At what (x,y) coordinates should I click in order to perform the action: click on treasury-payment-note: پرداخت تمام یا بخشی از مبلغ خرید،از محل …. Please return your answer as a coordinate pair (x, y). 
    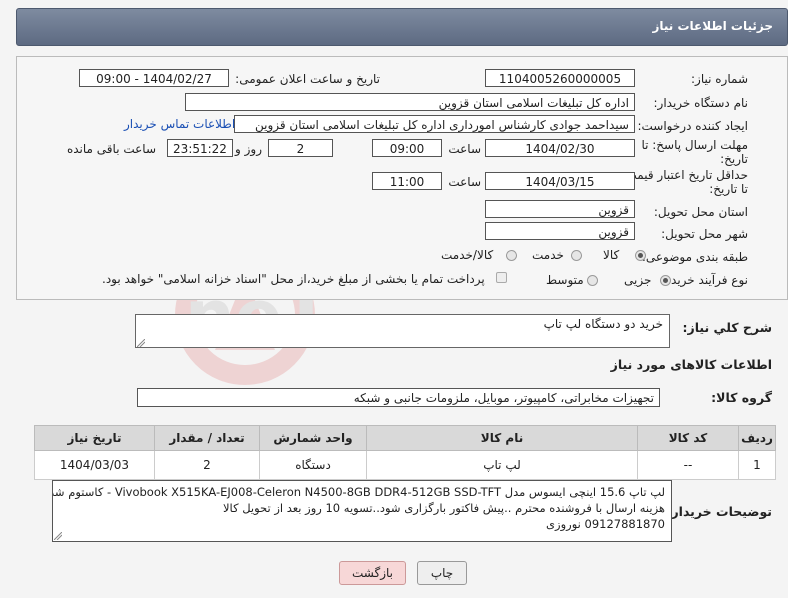
    Looking at the image, I should click on (293, 279).